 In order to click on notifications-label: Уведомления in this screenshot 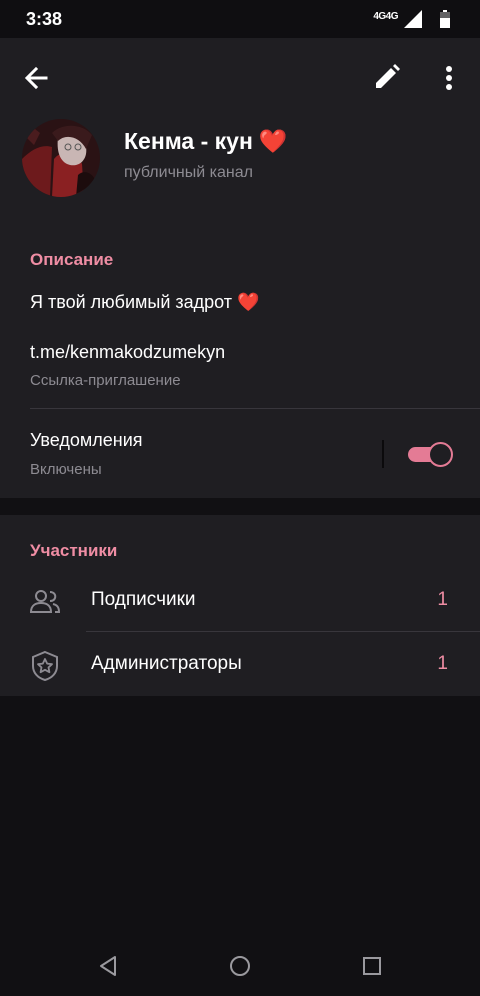, I will do `click(86, 440)`.